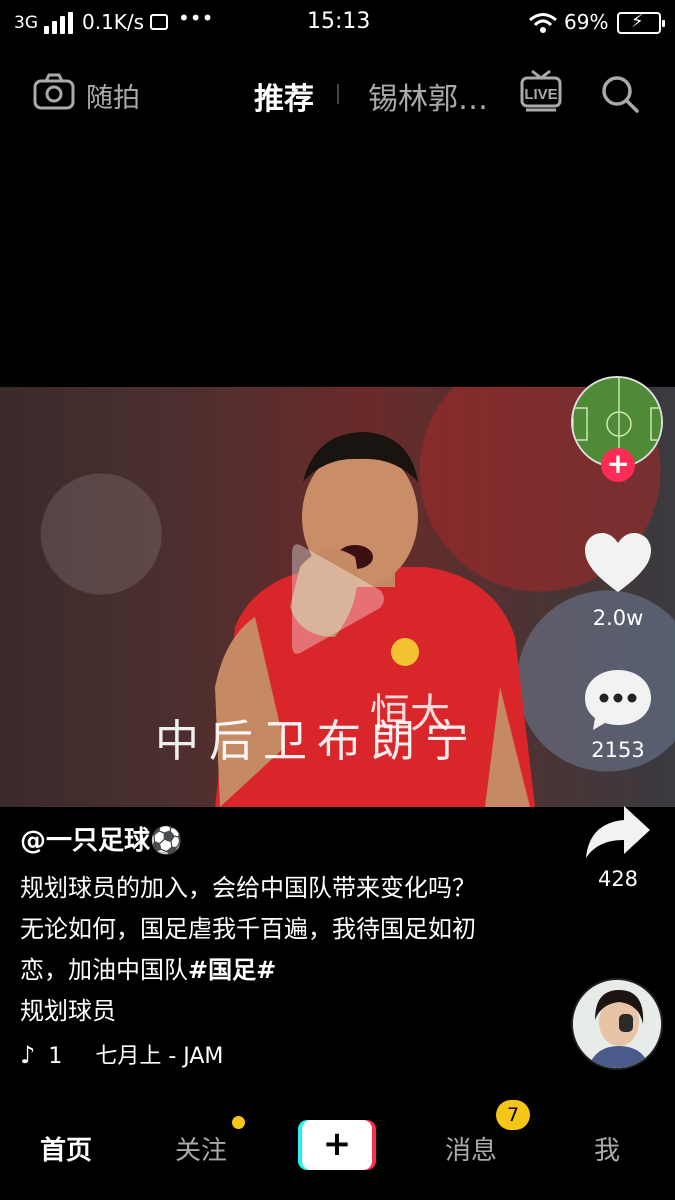 The image size is (675, 1200). Describe the element at coordinates (196, 18) in the screenshot. I see `more-status-icon: •••` at that location.